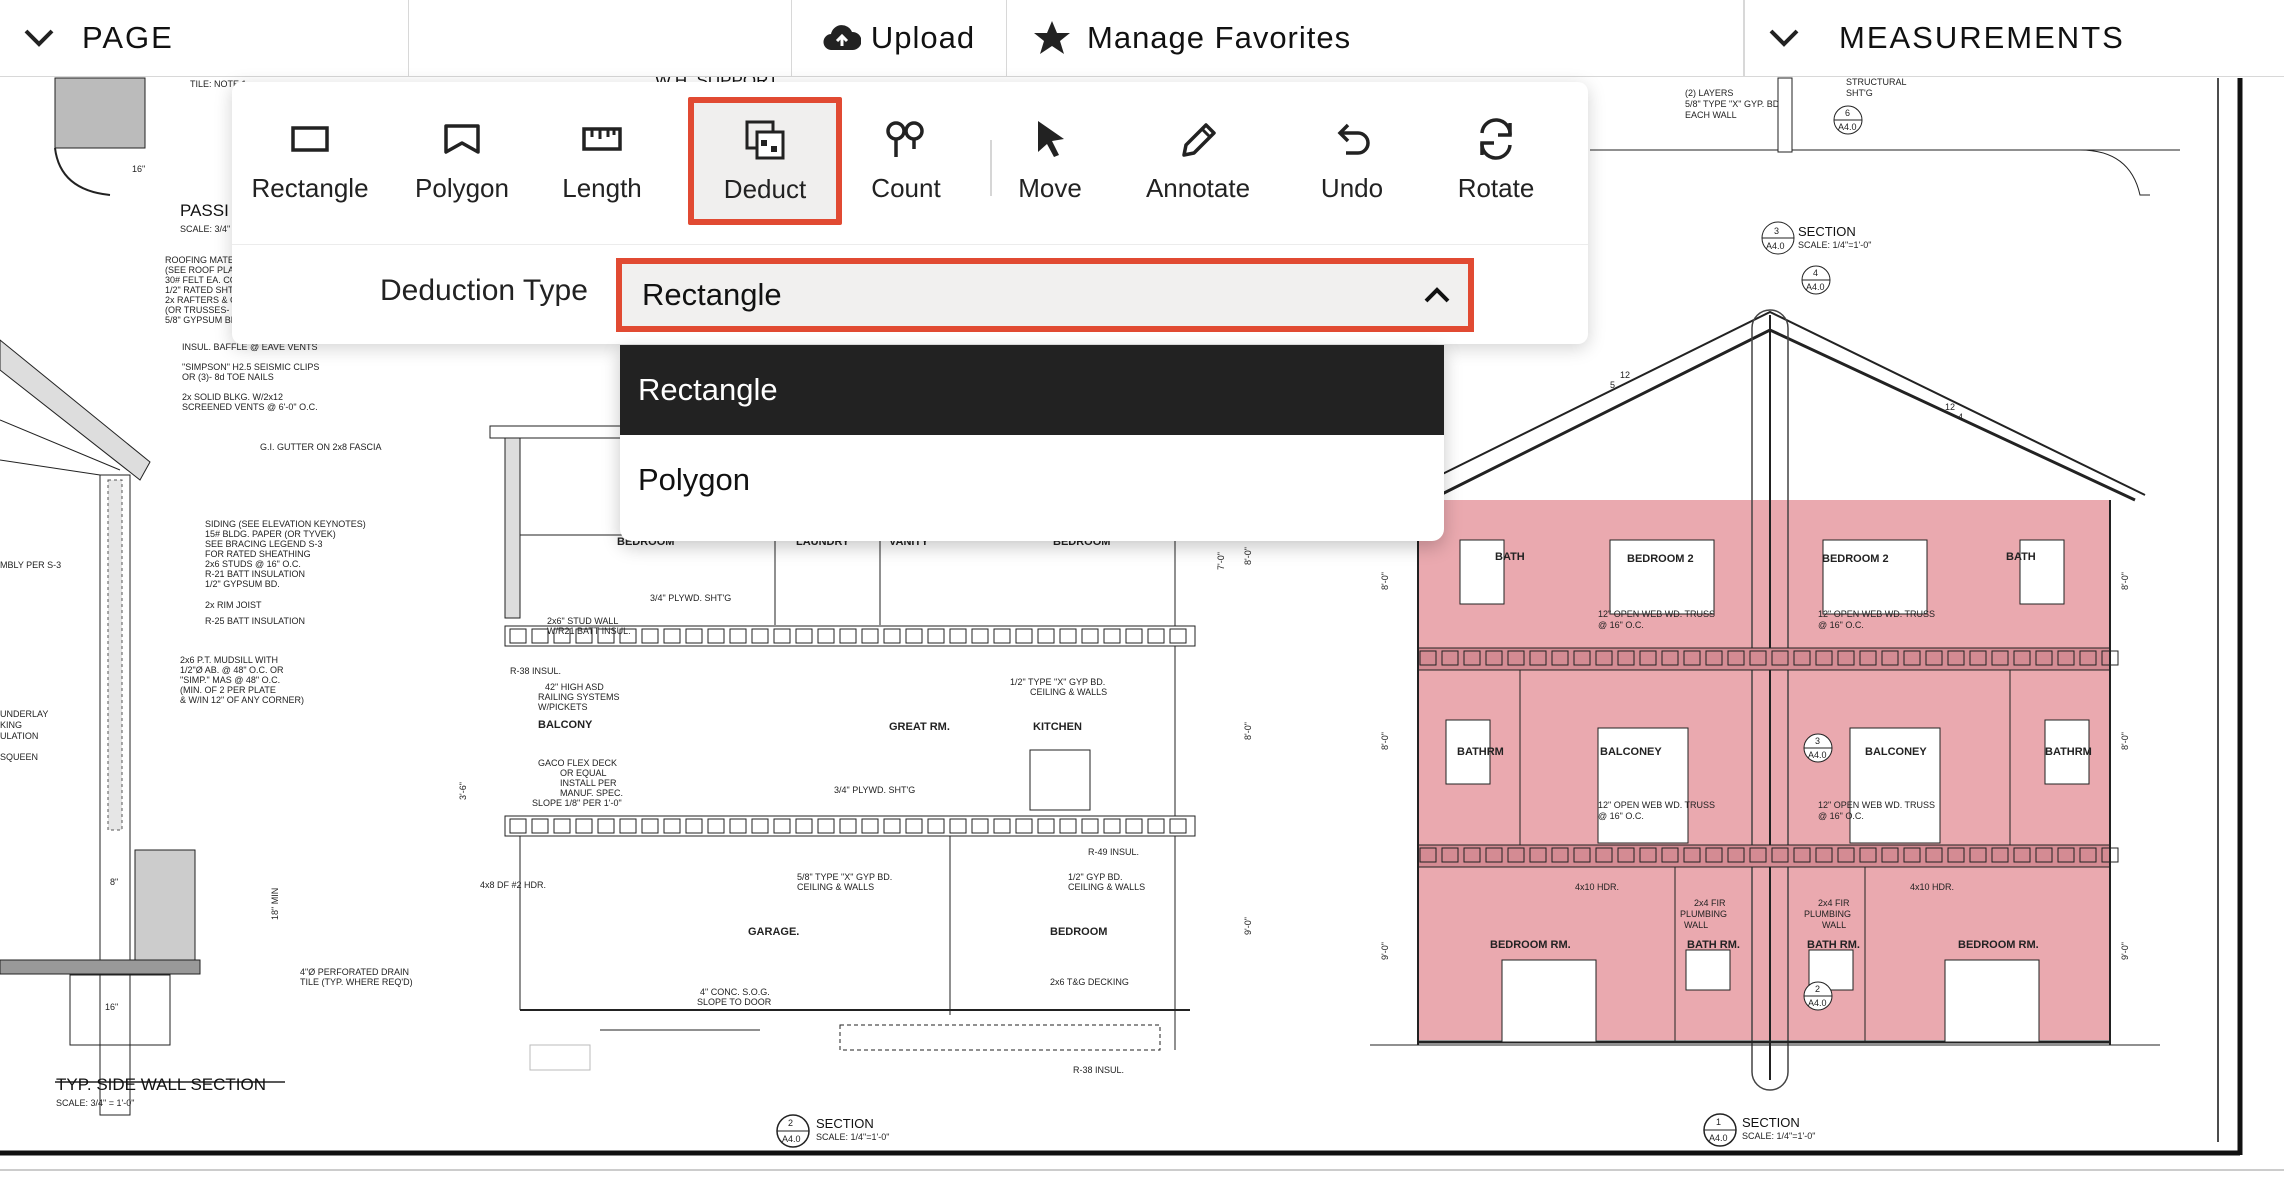 The width and height of the screenshot is (2284, 1188). What do you see at coordinates (602, 187) in the screenshot?
I see `tool-label: Length` at bounding box center [602, 187].